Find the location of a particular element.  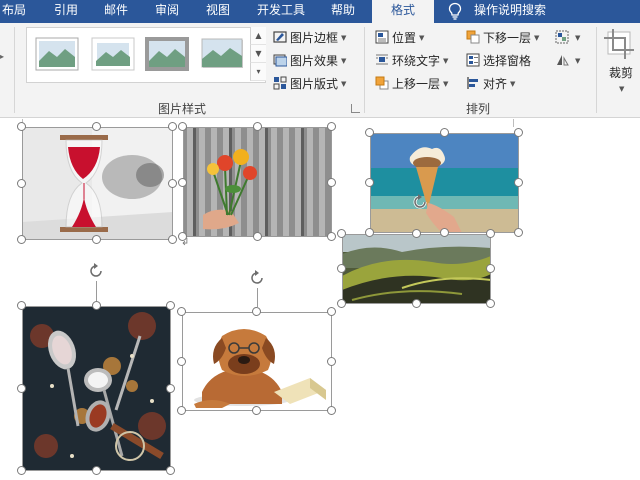

group-button: ▼ is located at coordinates (567, 38).